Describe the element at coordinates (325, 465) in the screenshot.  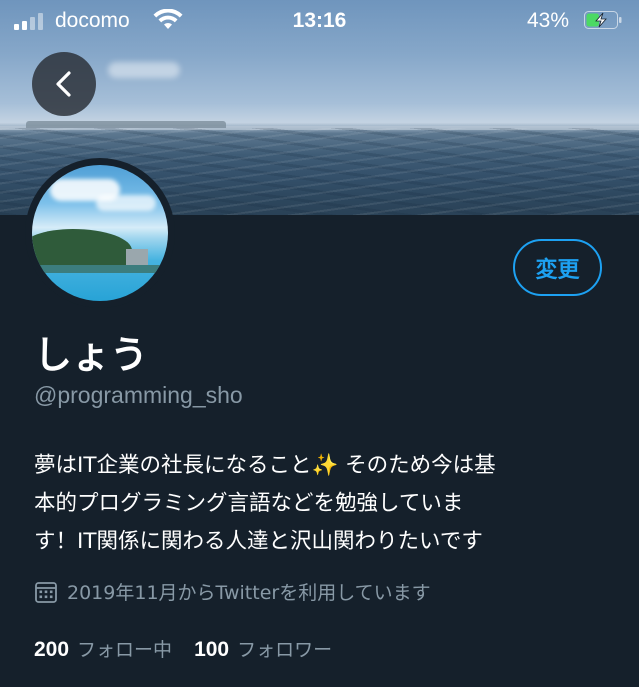
I see `sparkles-icon: ✨` at that location.